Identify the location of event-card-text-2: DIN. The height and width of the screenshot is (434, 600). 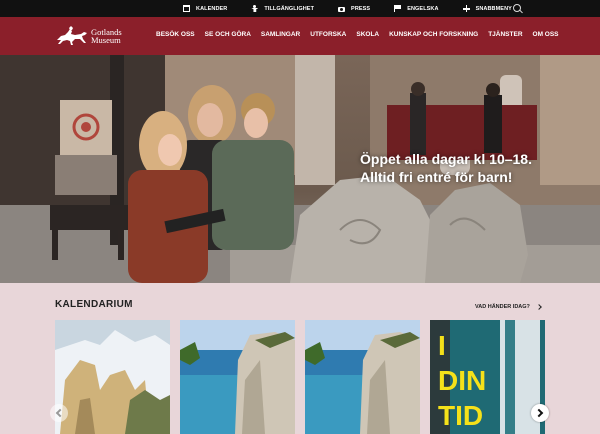
(462, 380).